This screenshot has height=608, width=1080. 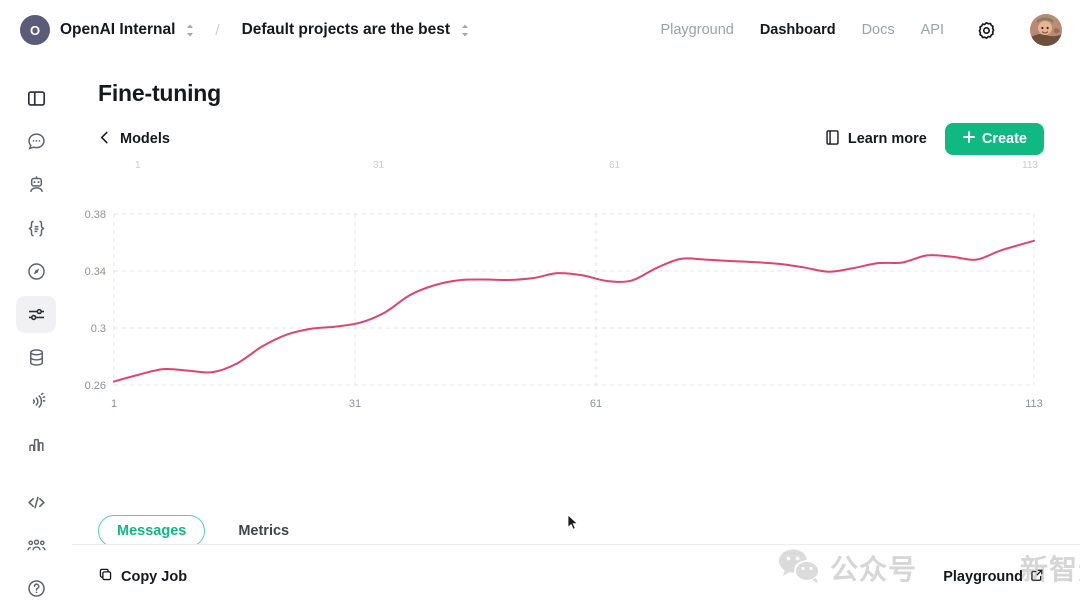 I want to click on bottom-action-bar: Copy Job Playground, so click(x=576, y=576).